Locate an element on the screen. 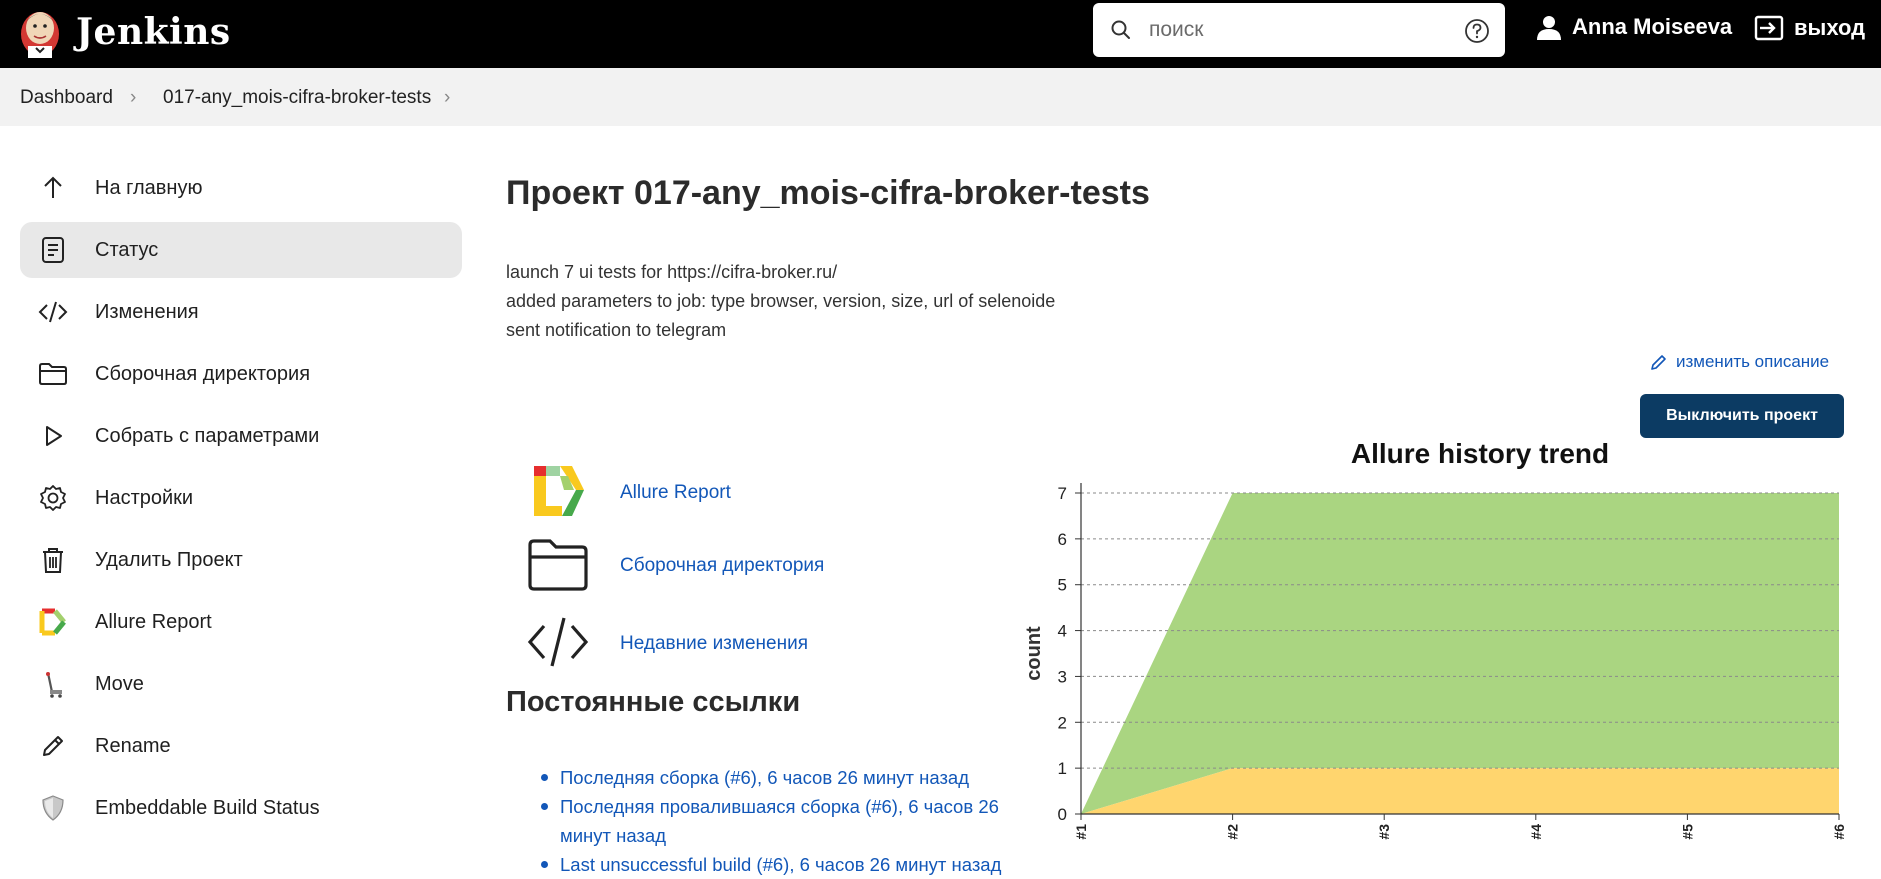 This screenshot has width=1881, height=879. user-menu-link: Anna Moiseeva is located at coordinates (1634, 27).